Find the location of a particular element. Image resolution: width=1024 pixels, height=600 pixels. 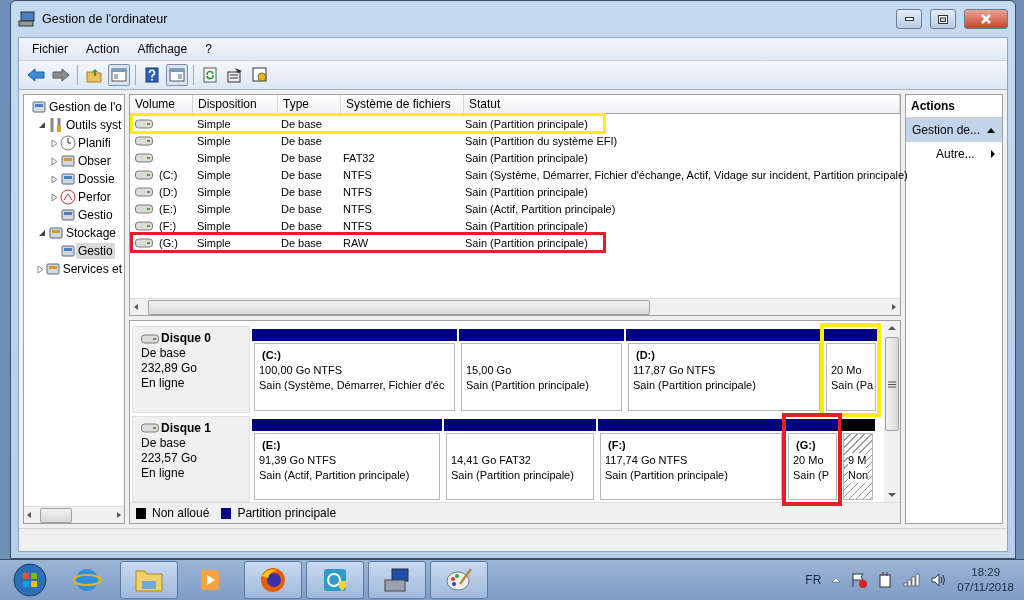

tree-item: Outils syst is located at coordinates (94, 125).